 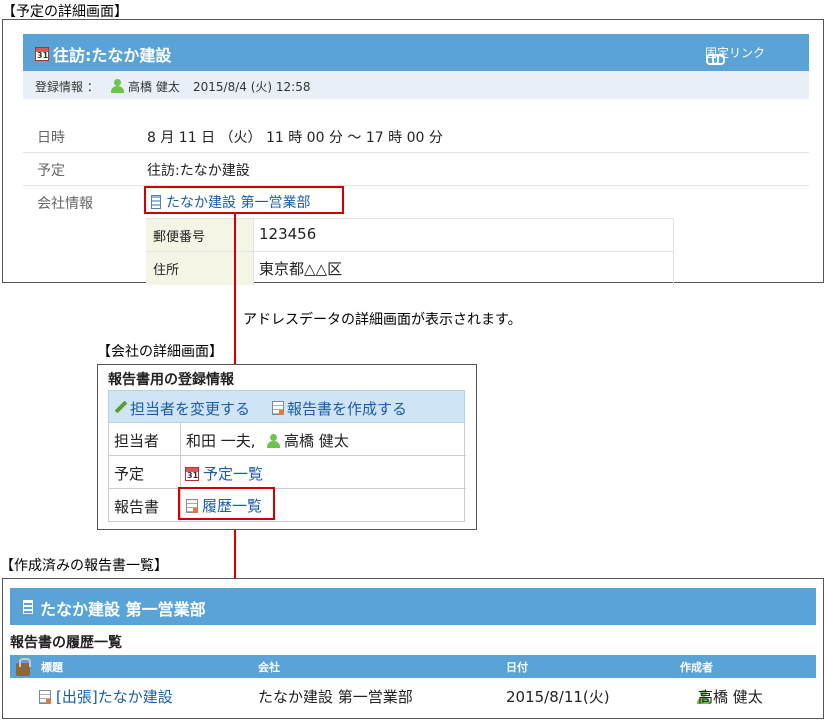 I want to click on change-person-link: 担当者を変更する, so click(x=190, y=408).